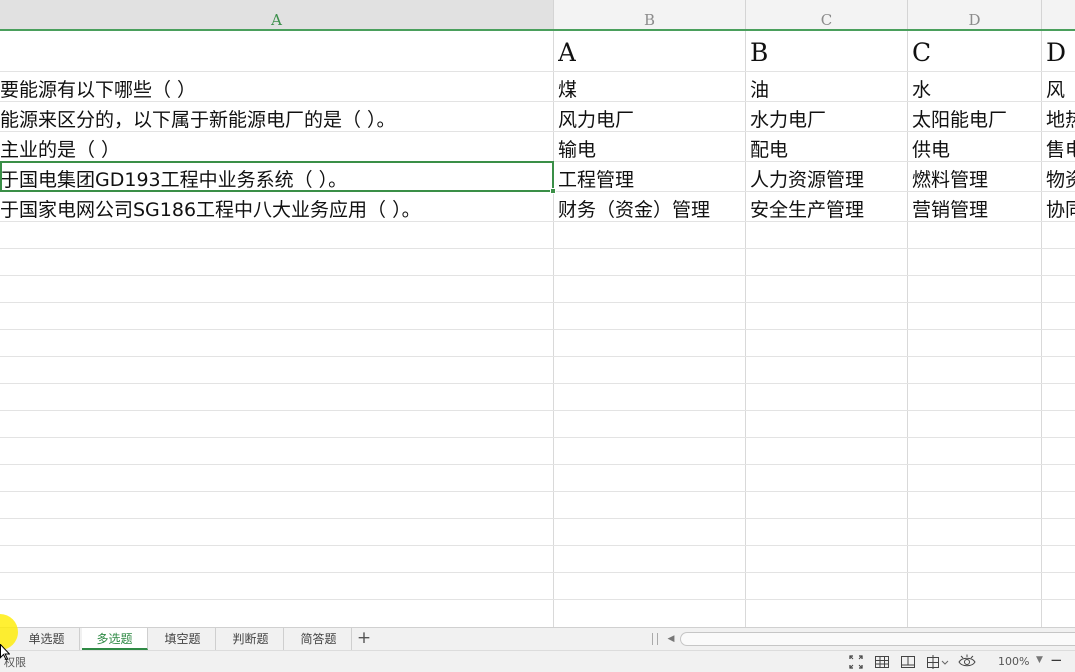  I want to click on add-sheet-button: +, so click(364, 639).